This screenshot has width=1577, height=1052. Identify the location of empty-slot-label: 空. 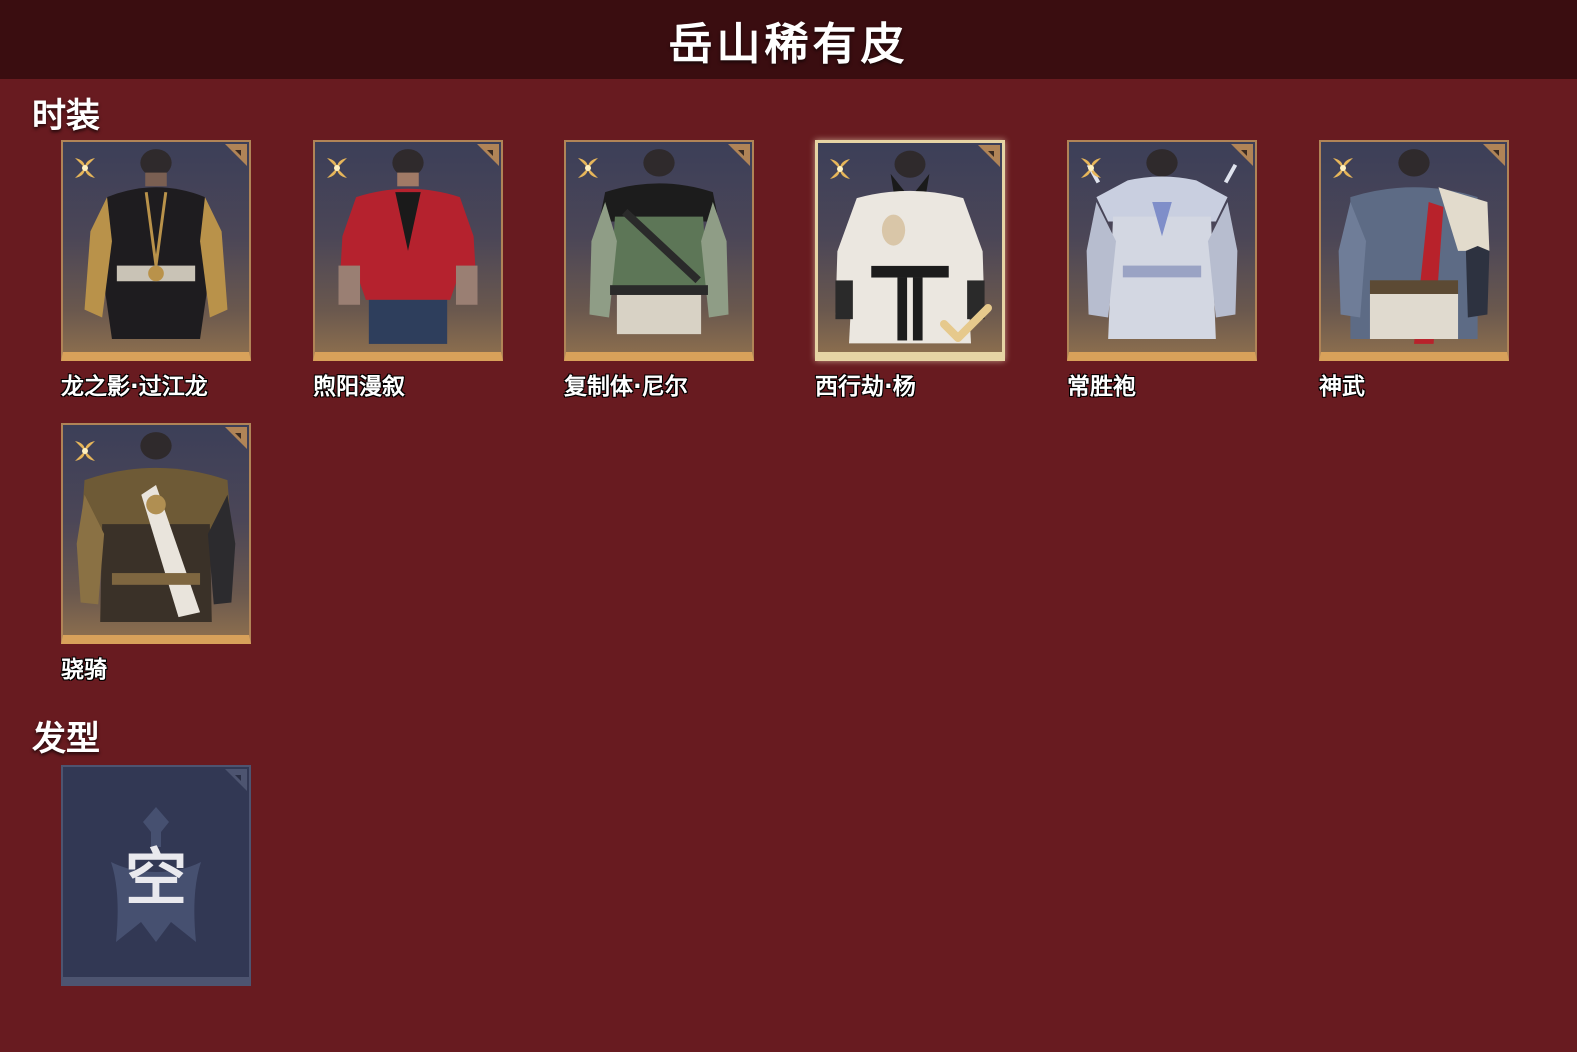
(155, 877).